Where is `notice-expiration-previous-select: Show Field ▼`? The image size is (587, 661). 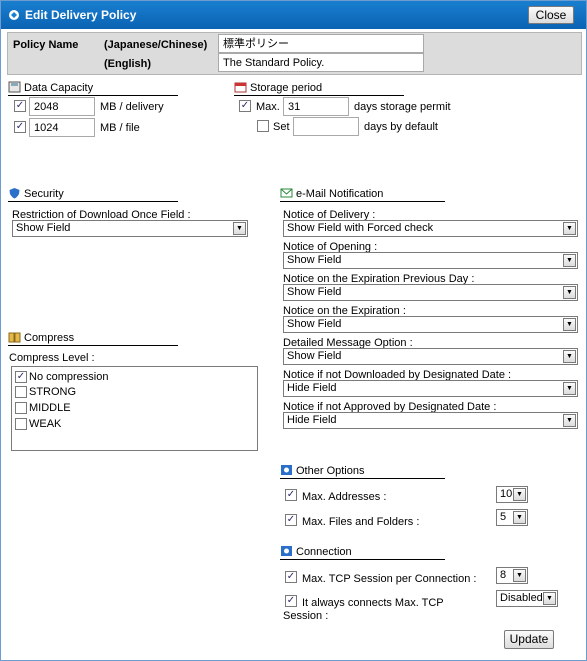
notice-expiration-previous-select: Show Field ▼ is located at coordinates (430, 292).